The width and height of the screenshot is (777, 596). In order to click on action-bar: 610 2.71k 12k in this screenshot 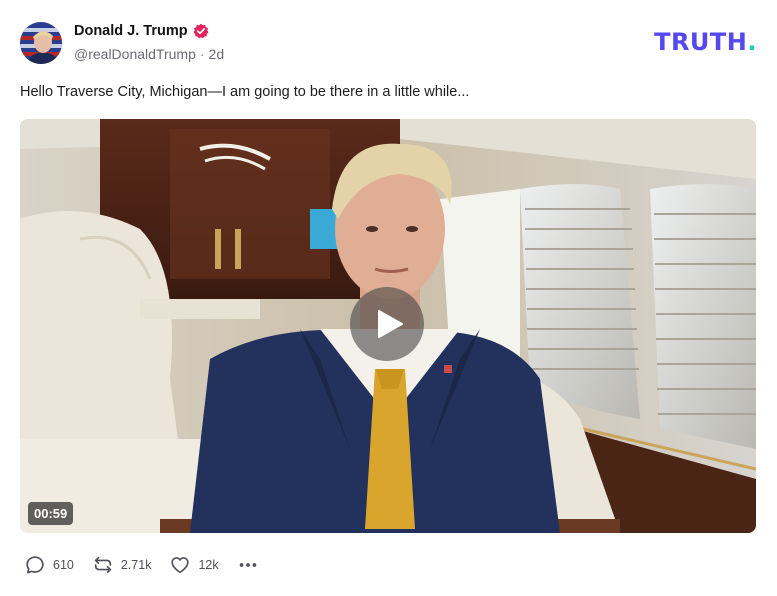, I will do `click(141, 565)`.